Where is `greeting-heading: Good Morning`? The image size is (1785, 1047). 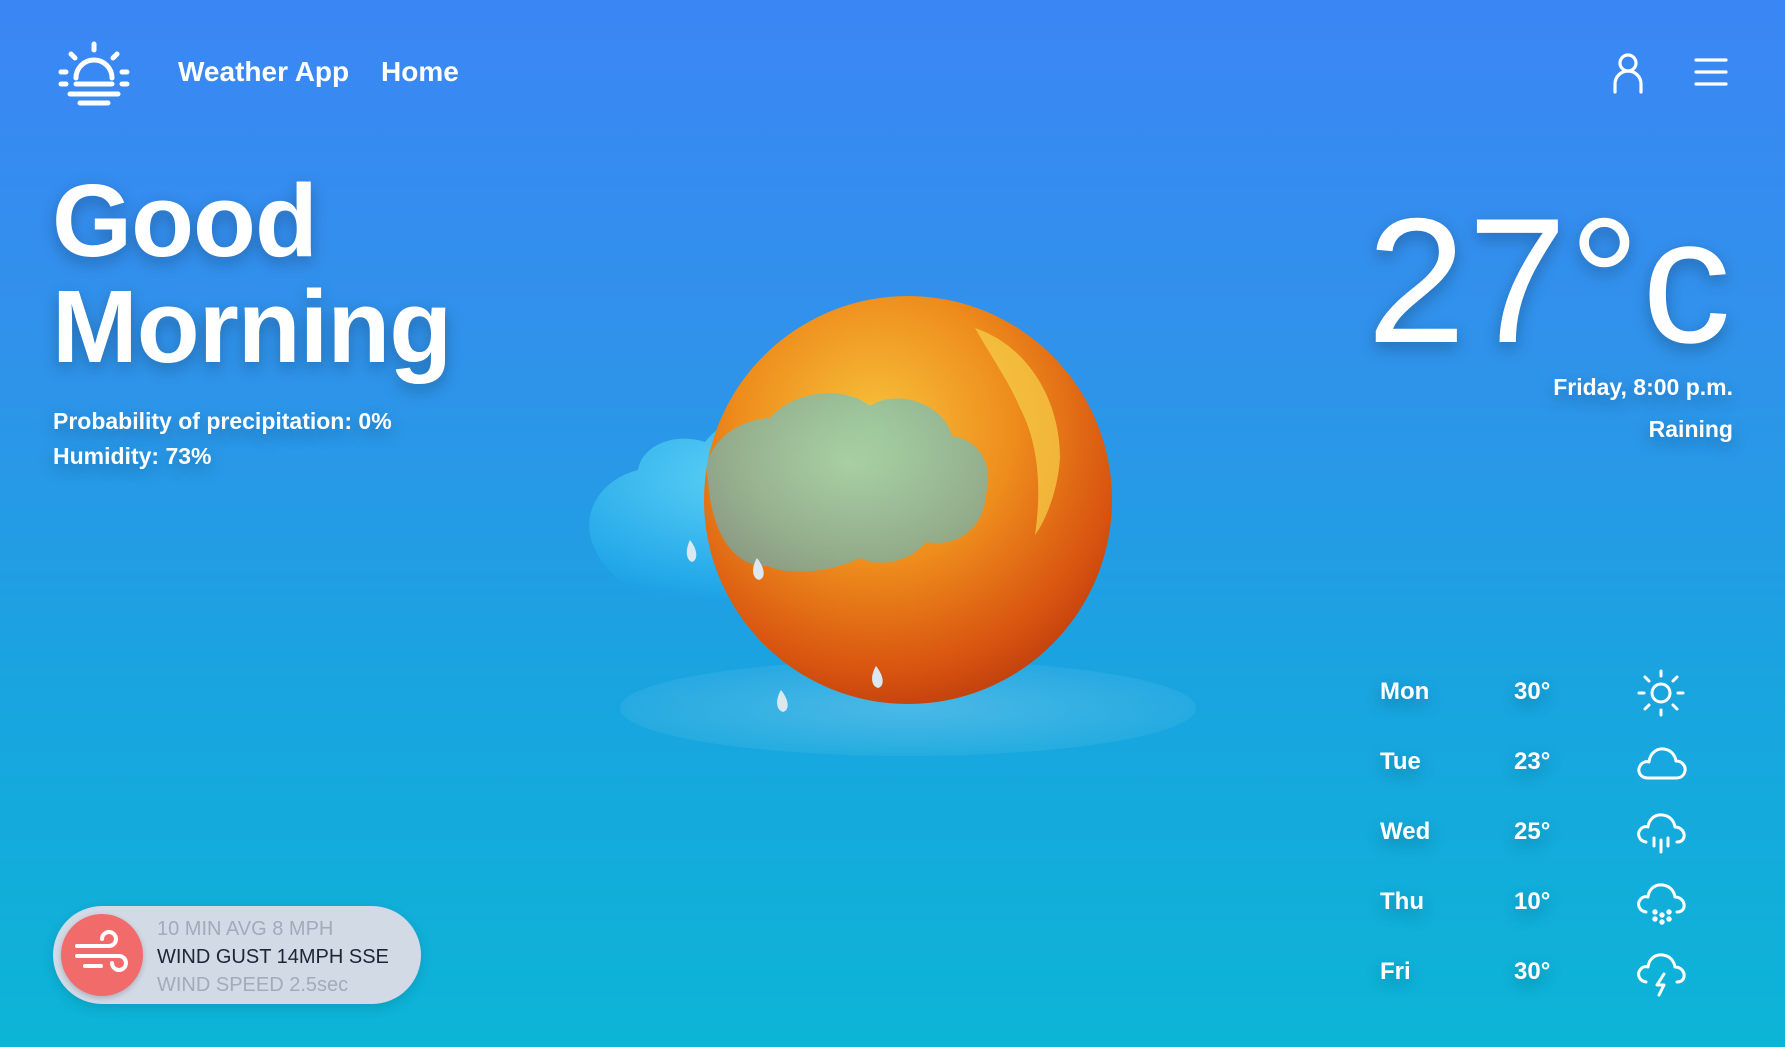 greeting-heading: Good Morning is located at coordinates (252, 273).